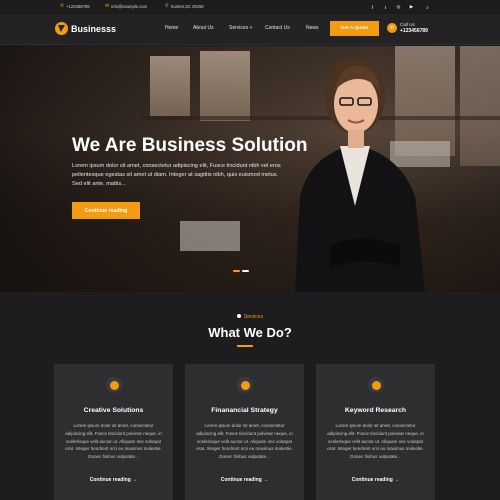 The image size is (500, 500). What do you see at coordinates (385, 7) in the screenshot?
I see `twitter-icon: t` at bounding box center [385, 7].